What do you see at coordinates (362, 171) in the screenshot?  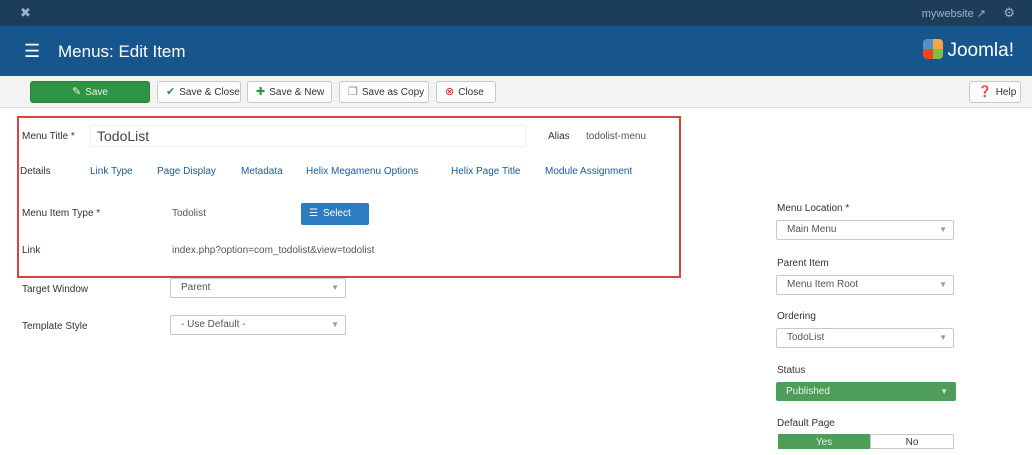 I see `tab-helix-megamenu-options: Helix Megamenu Options` at bounding box center [362, 171].